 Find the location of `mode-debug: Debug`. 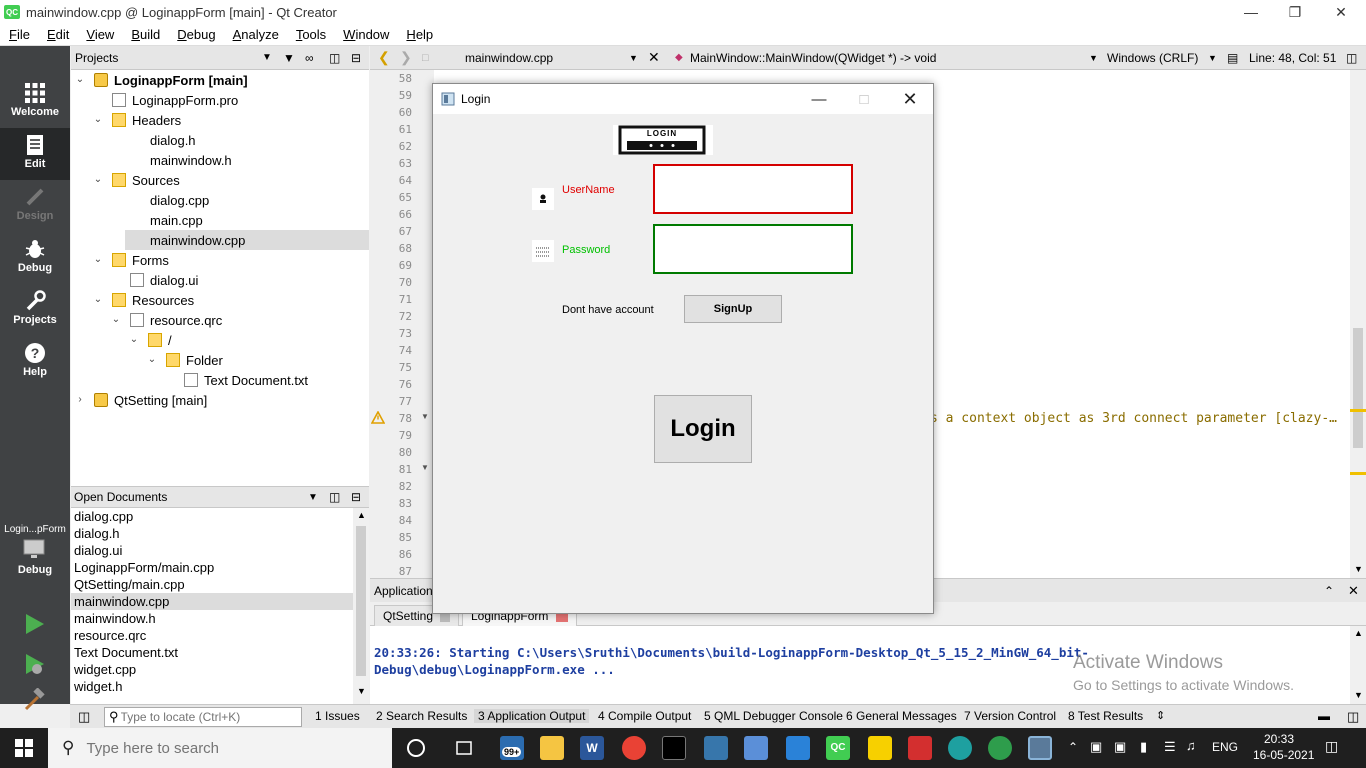

mode-debug: Debug is located at coordinates (35, 258).